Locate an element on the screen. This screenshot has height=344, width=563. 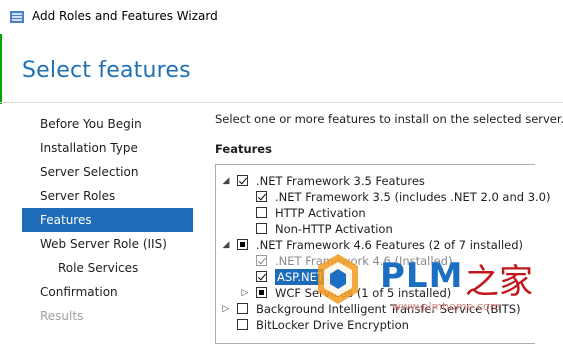
nav-item-role-services: Role Services is located at coordinates (107, 268).